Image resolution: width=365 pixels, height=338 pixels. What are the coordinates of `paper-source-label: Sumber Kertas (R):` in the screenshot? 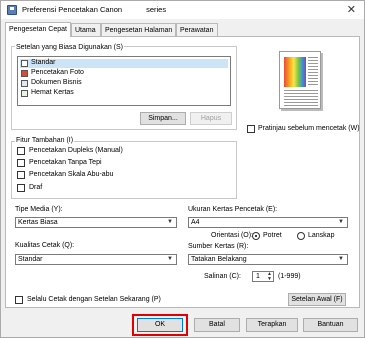 It's located at (218, 246).